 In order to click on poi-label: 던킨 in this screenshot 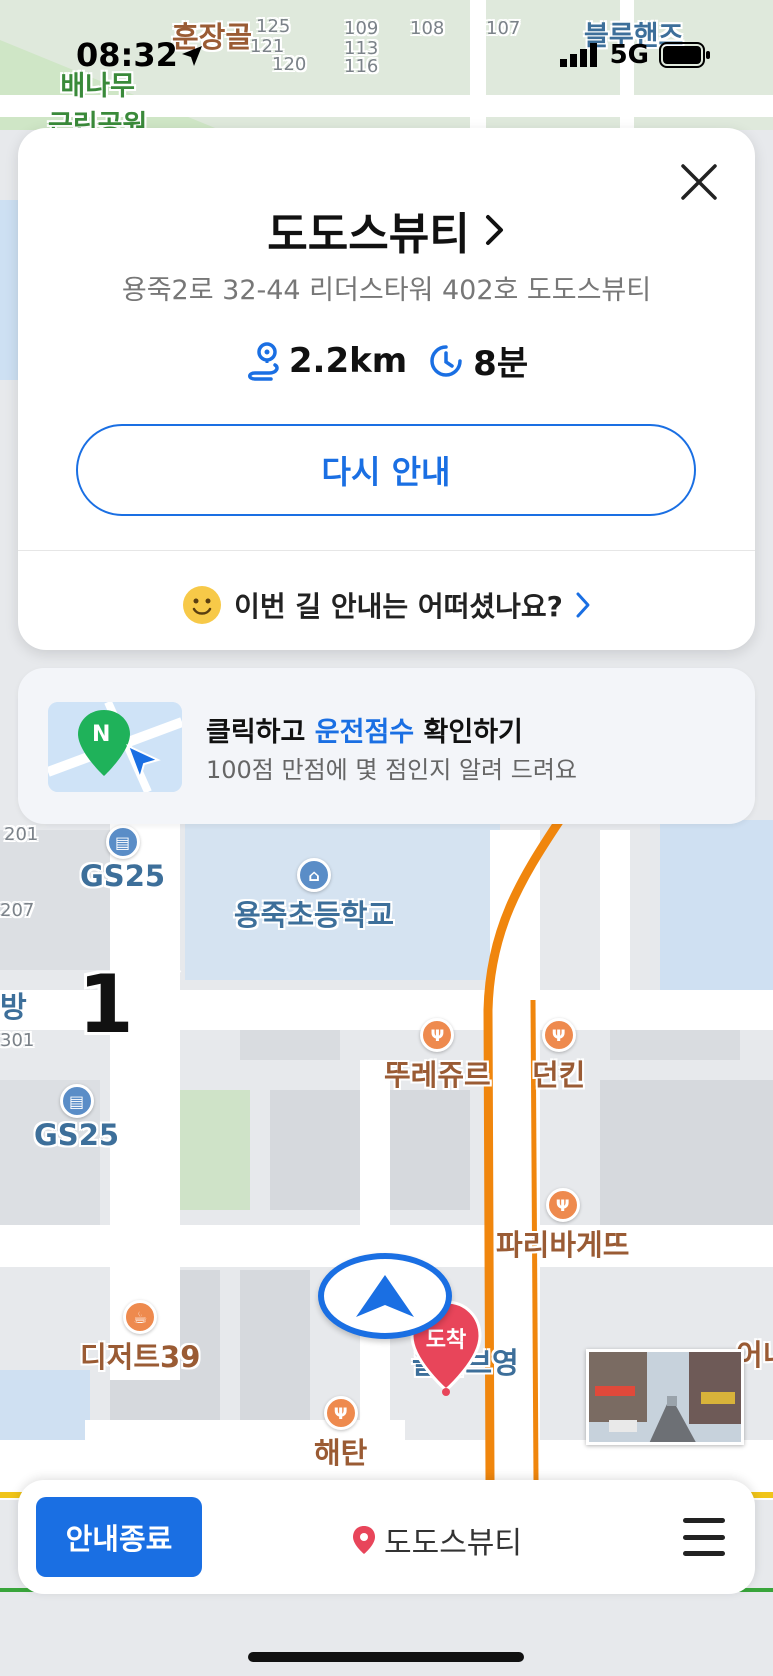, I will do `click(559, 1075)`.